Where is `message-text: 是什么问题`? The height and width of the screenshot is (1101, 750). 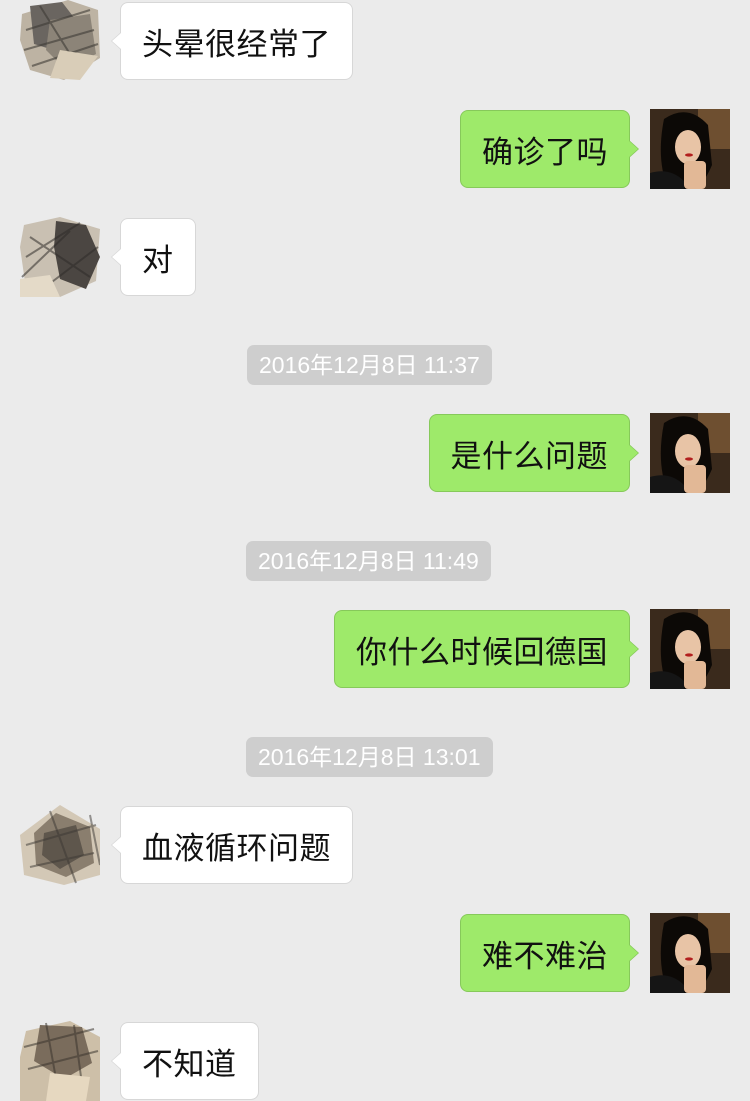
message-text: 是什么问题 is located at coordinates (529, 456).